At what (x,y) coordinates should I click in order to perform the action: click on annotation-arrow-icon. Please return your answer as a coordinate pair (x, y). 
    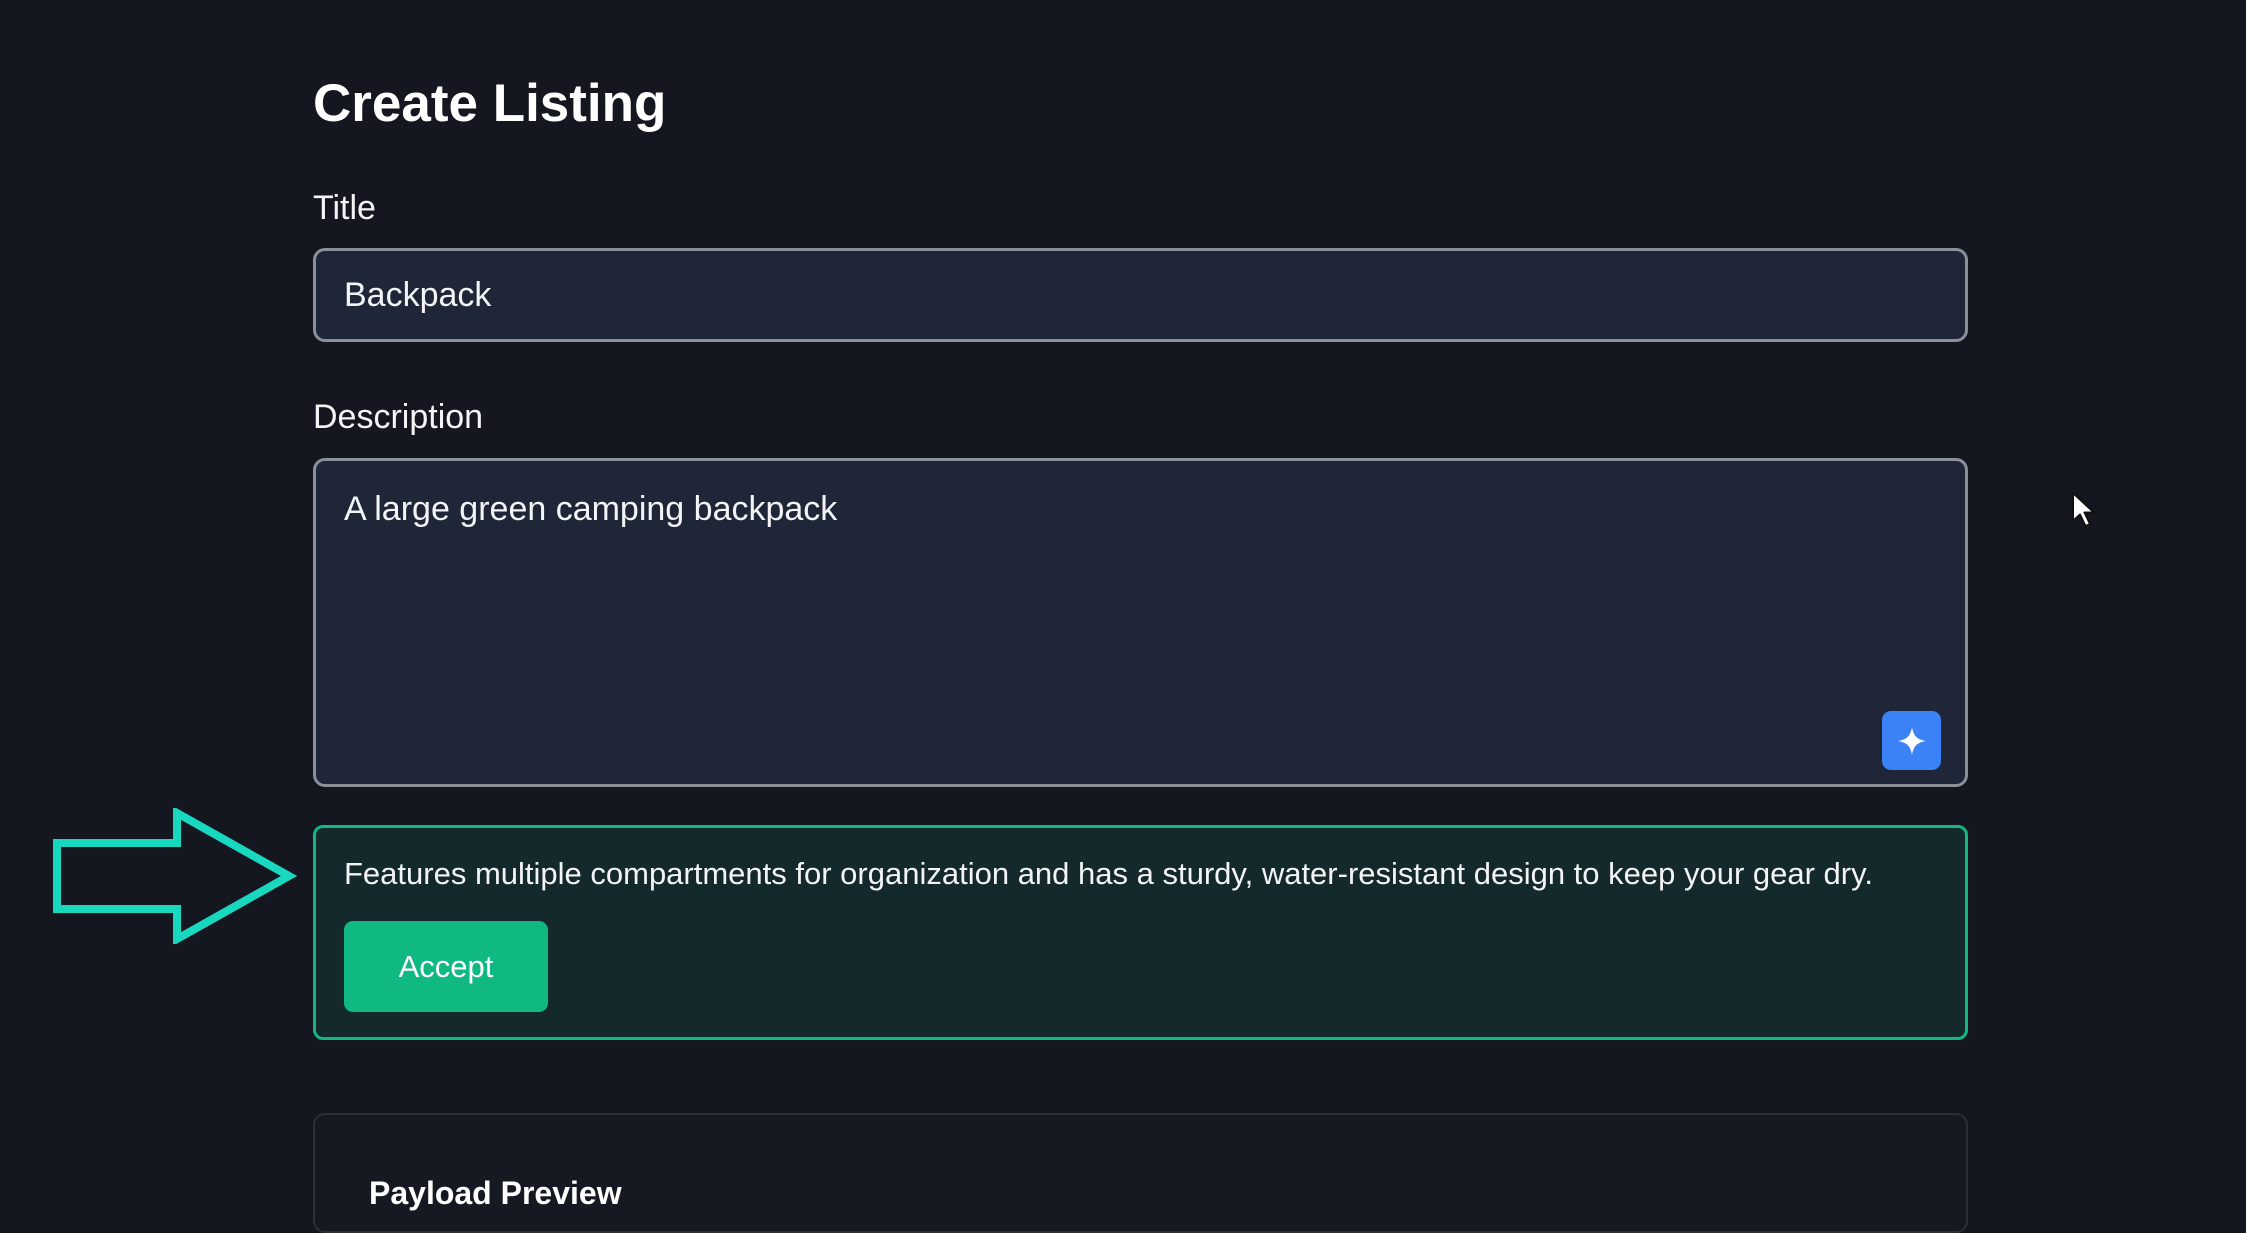
    Looking at the image, I should click on (175, 876).